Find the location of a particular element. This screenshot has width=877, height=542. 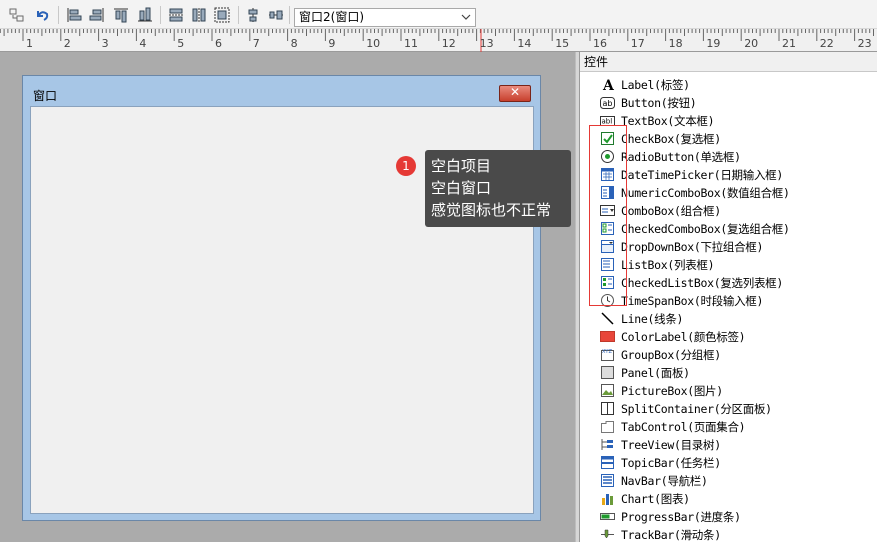

control-item-label: GroupBox(分组框) is located at coordinates (671, 355).